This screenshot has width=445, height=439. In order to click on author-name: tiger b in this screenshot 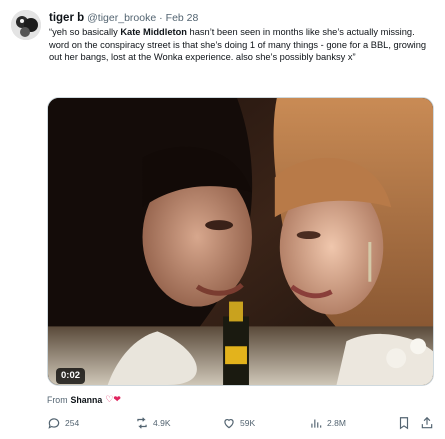, I will do `click(66, 18)`.